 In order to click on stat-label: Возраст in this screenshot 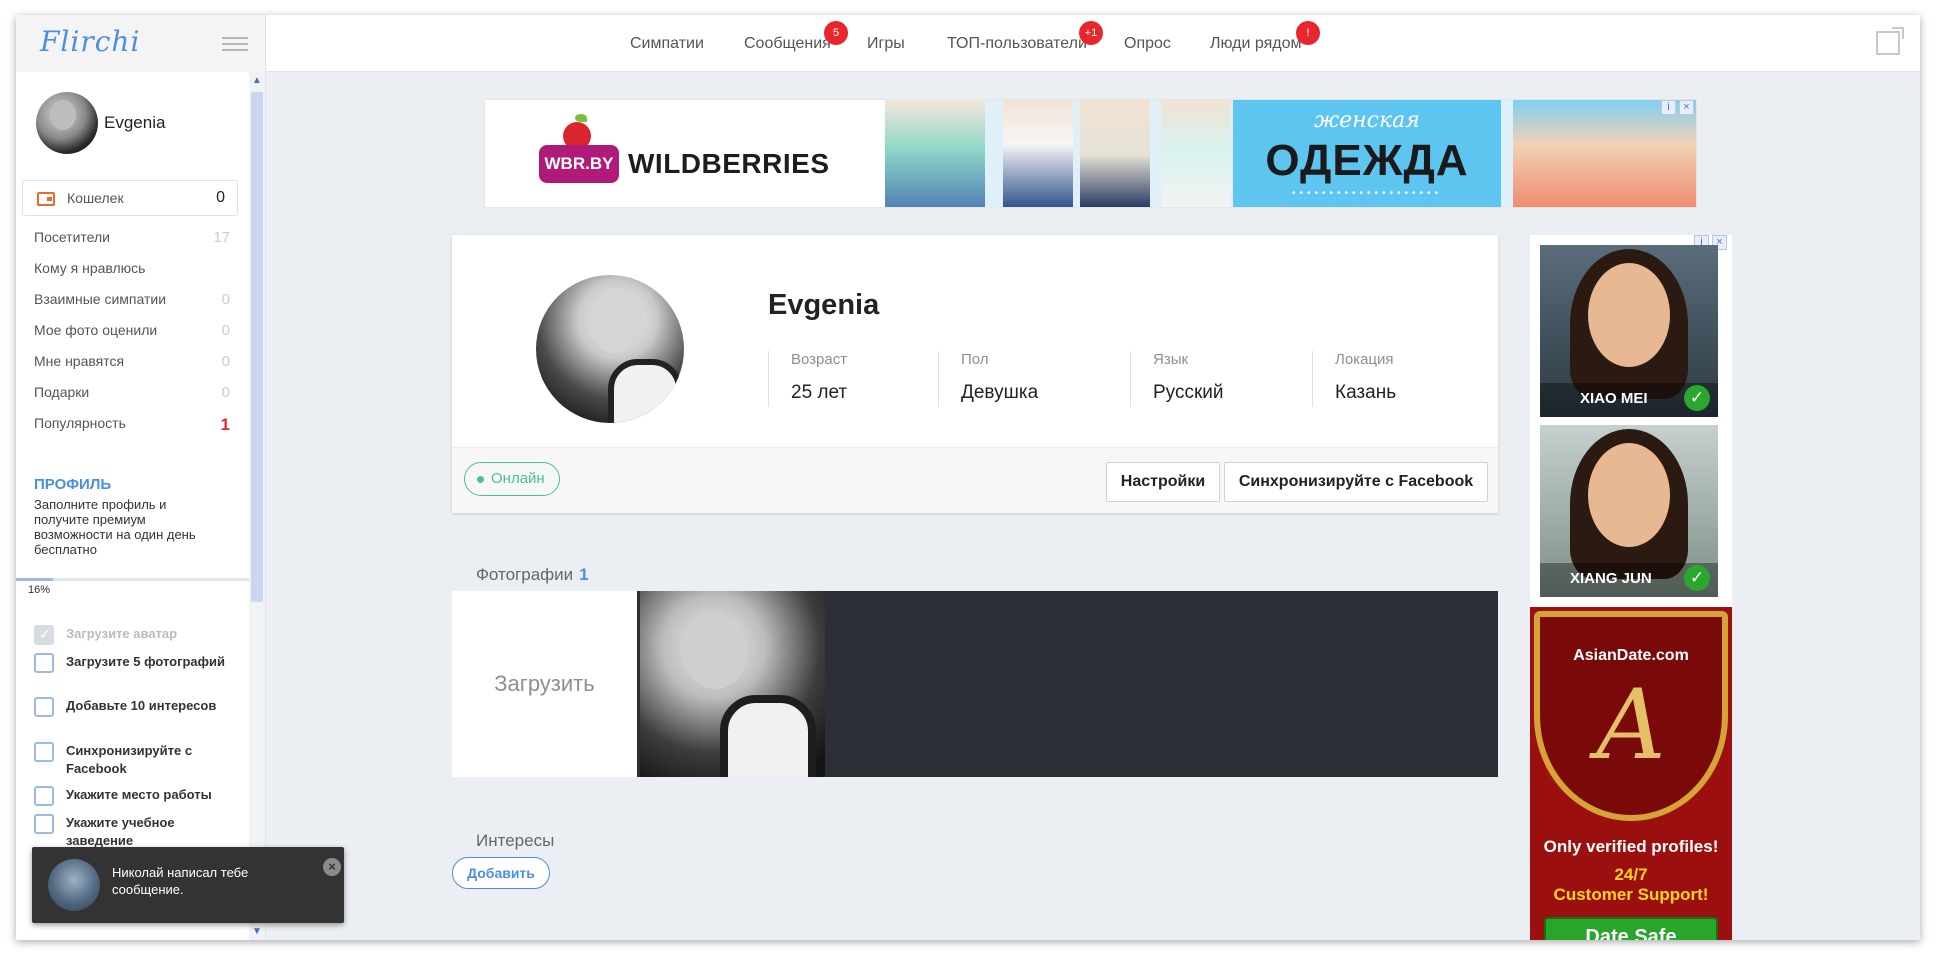, I will do `click(819, 359)`.